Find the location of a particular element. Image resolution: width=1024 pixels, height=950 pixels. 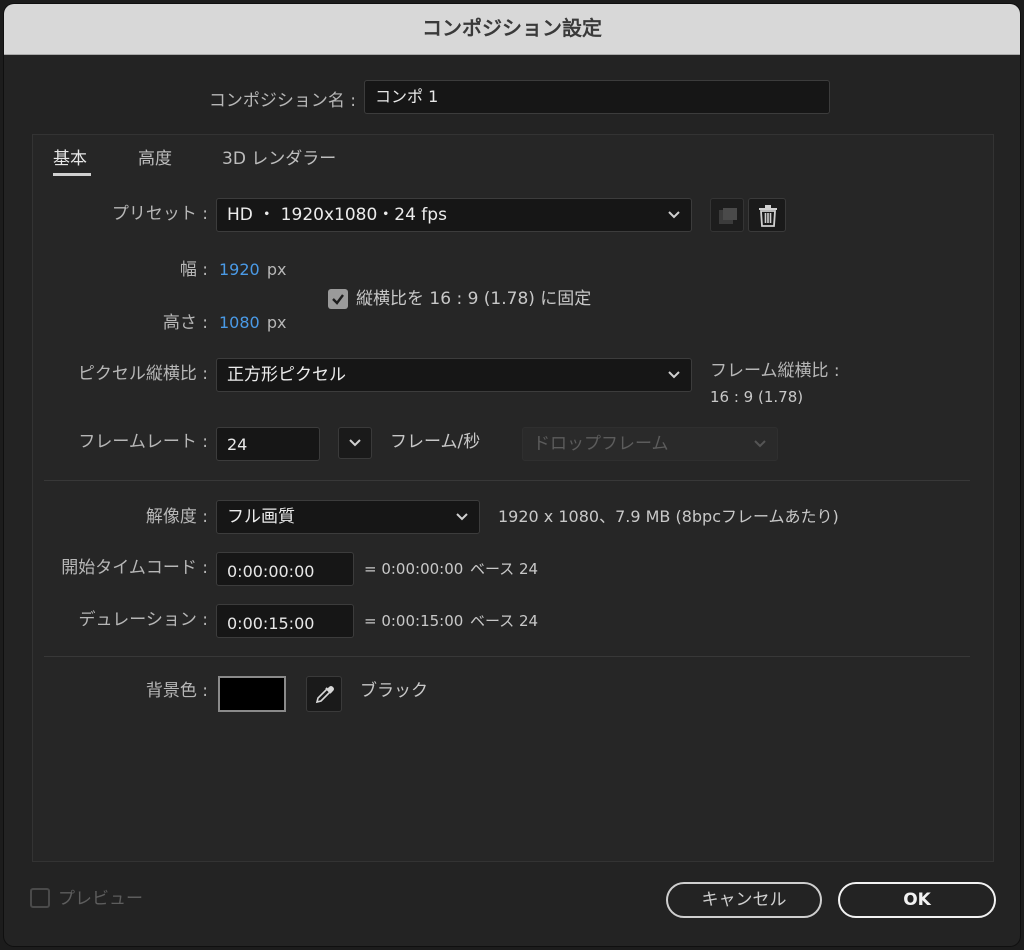

width-label: 幅 : is located at coordinates (193, 270).